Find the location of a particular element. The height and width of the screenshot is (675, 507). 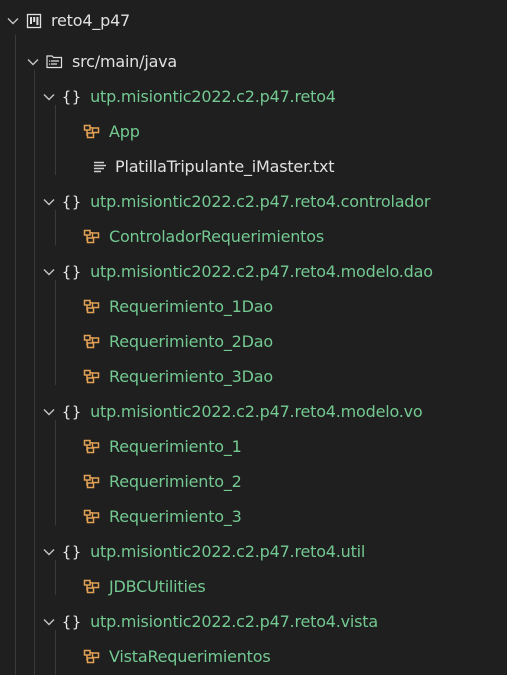

tree-item-package: {} utp.misiontic2022.c2.p47.reto4.util is located at coordinates (253, 551).